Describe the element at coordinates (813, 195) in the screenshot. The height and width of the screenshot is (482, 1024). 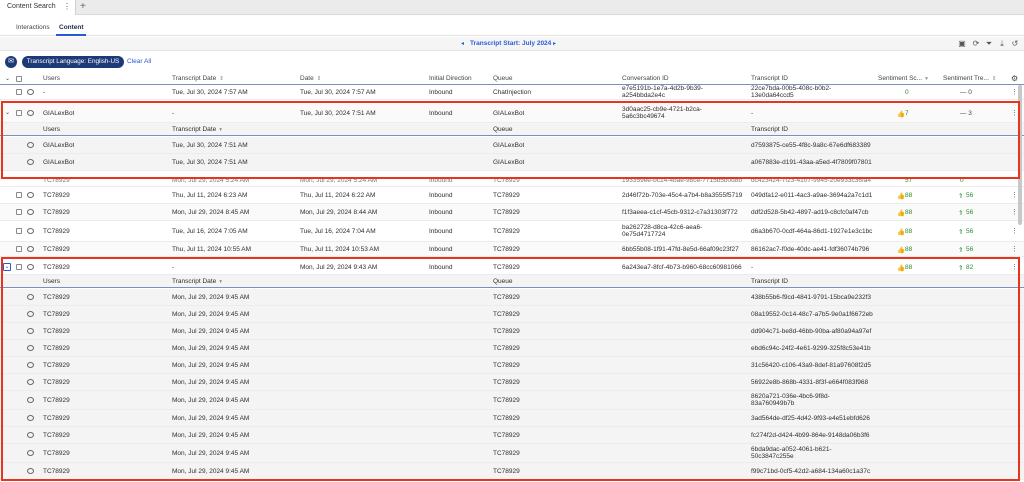
I see `cell-transcript-id: 049dfa12-e011-4ac3-a9ae-3694a2a7c1d1` at that location.